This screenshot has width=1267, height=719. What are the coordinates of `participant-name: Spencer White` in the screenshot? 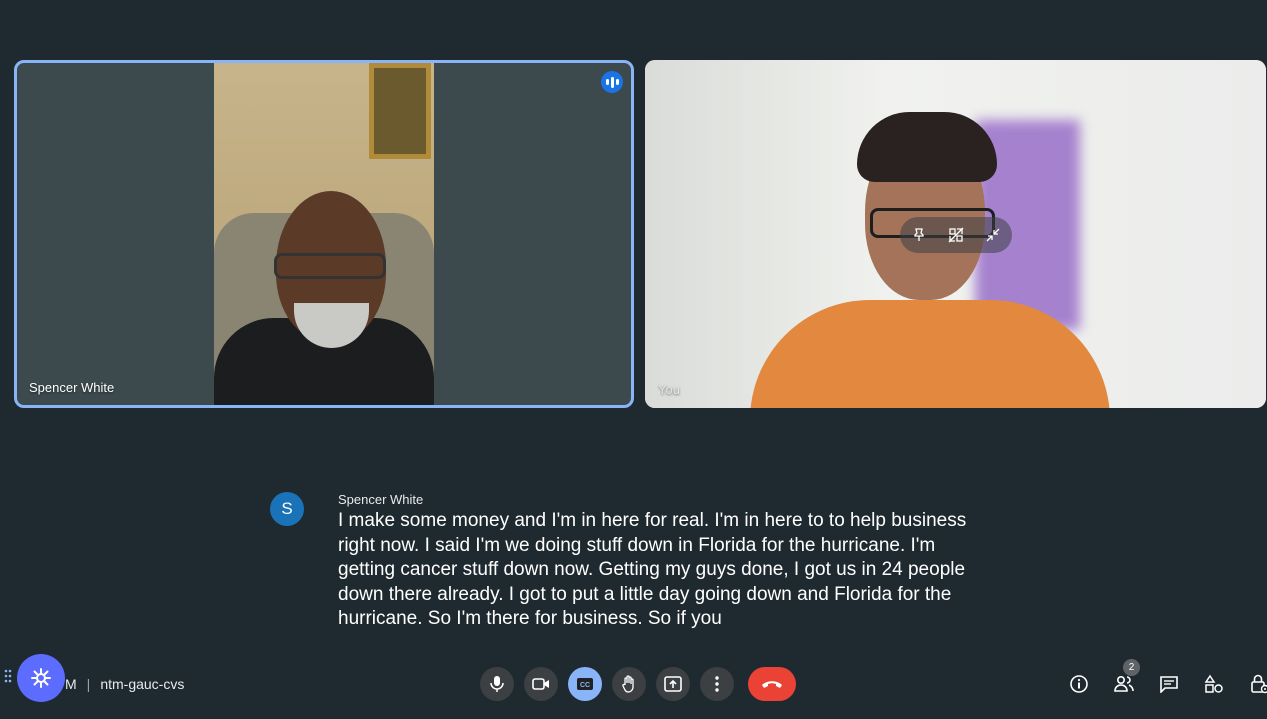 It's located at (72, 387).